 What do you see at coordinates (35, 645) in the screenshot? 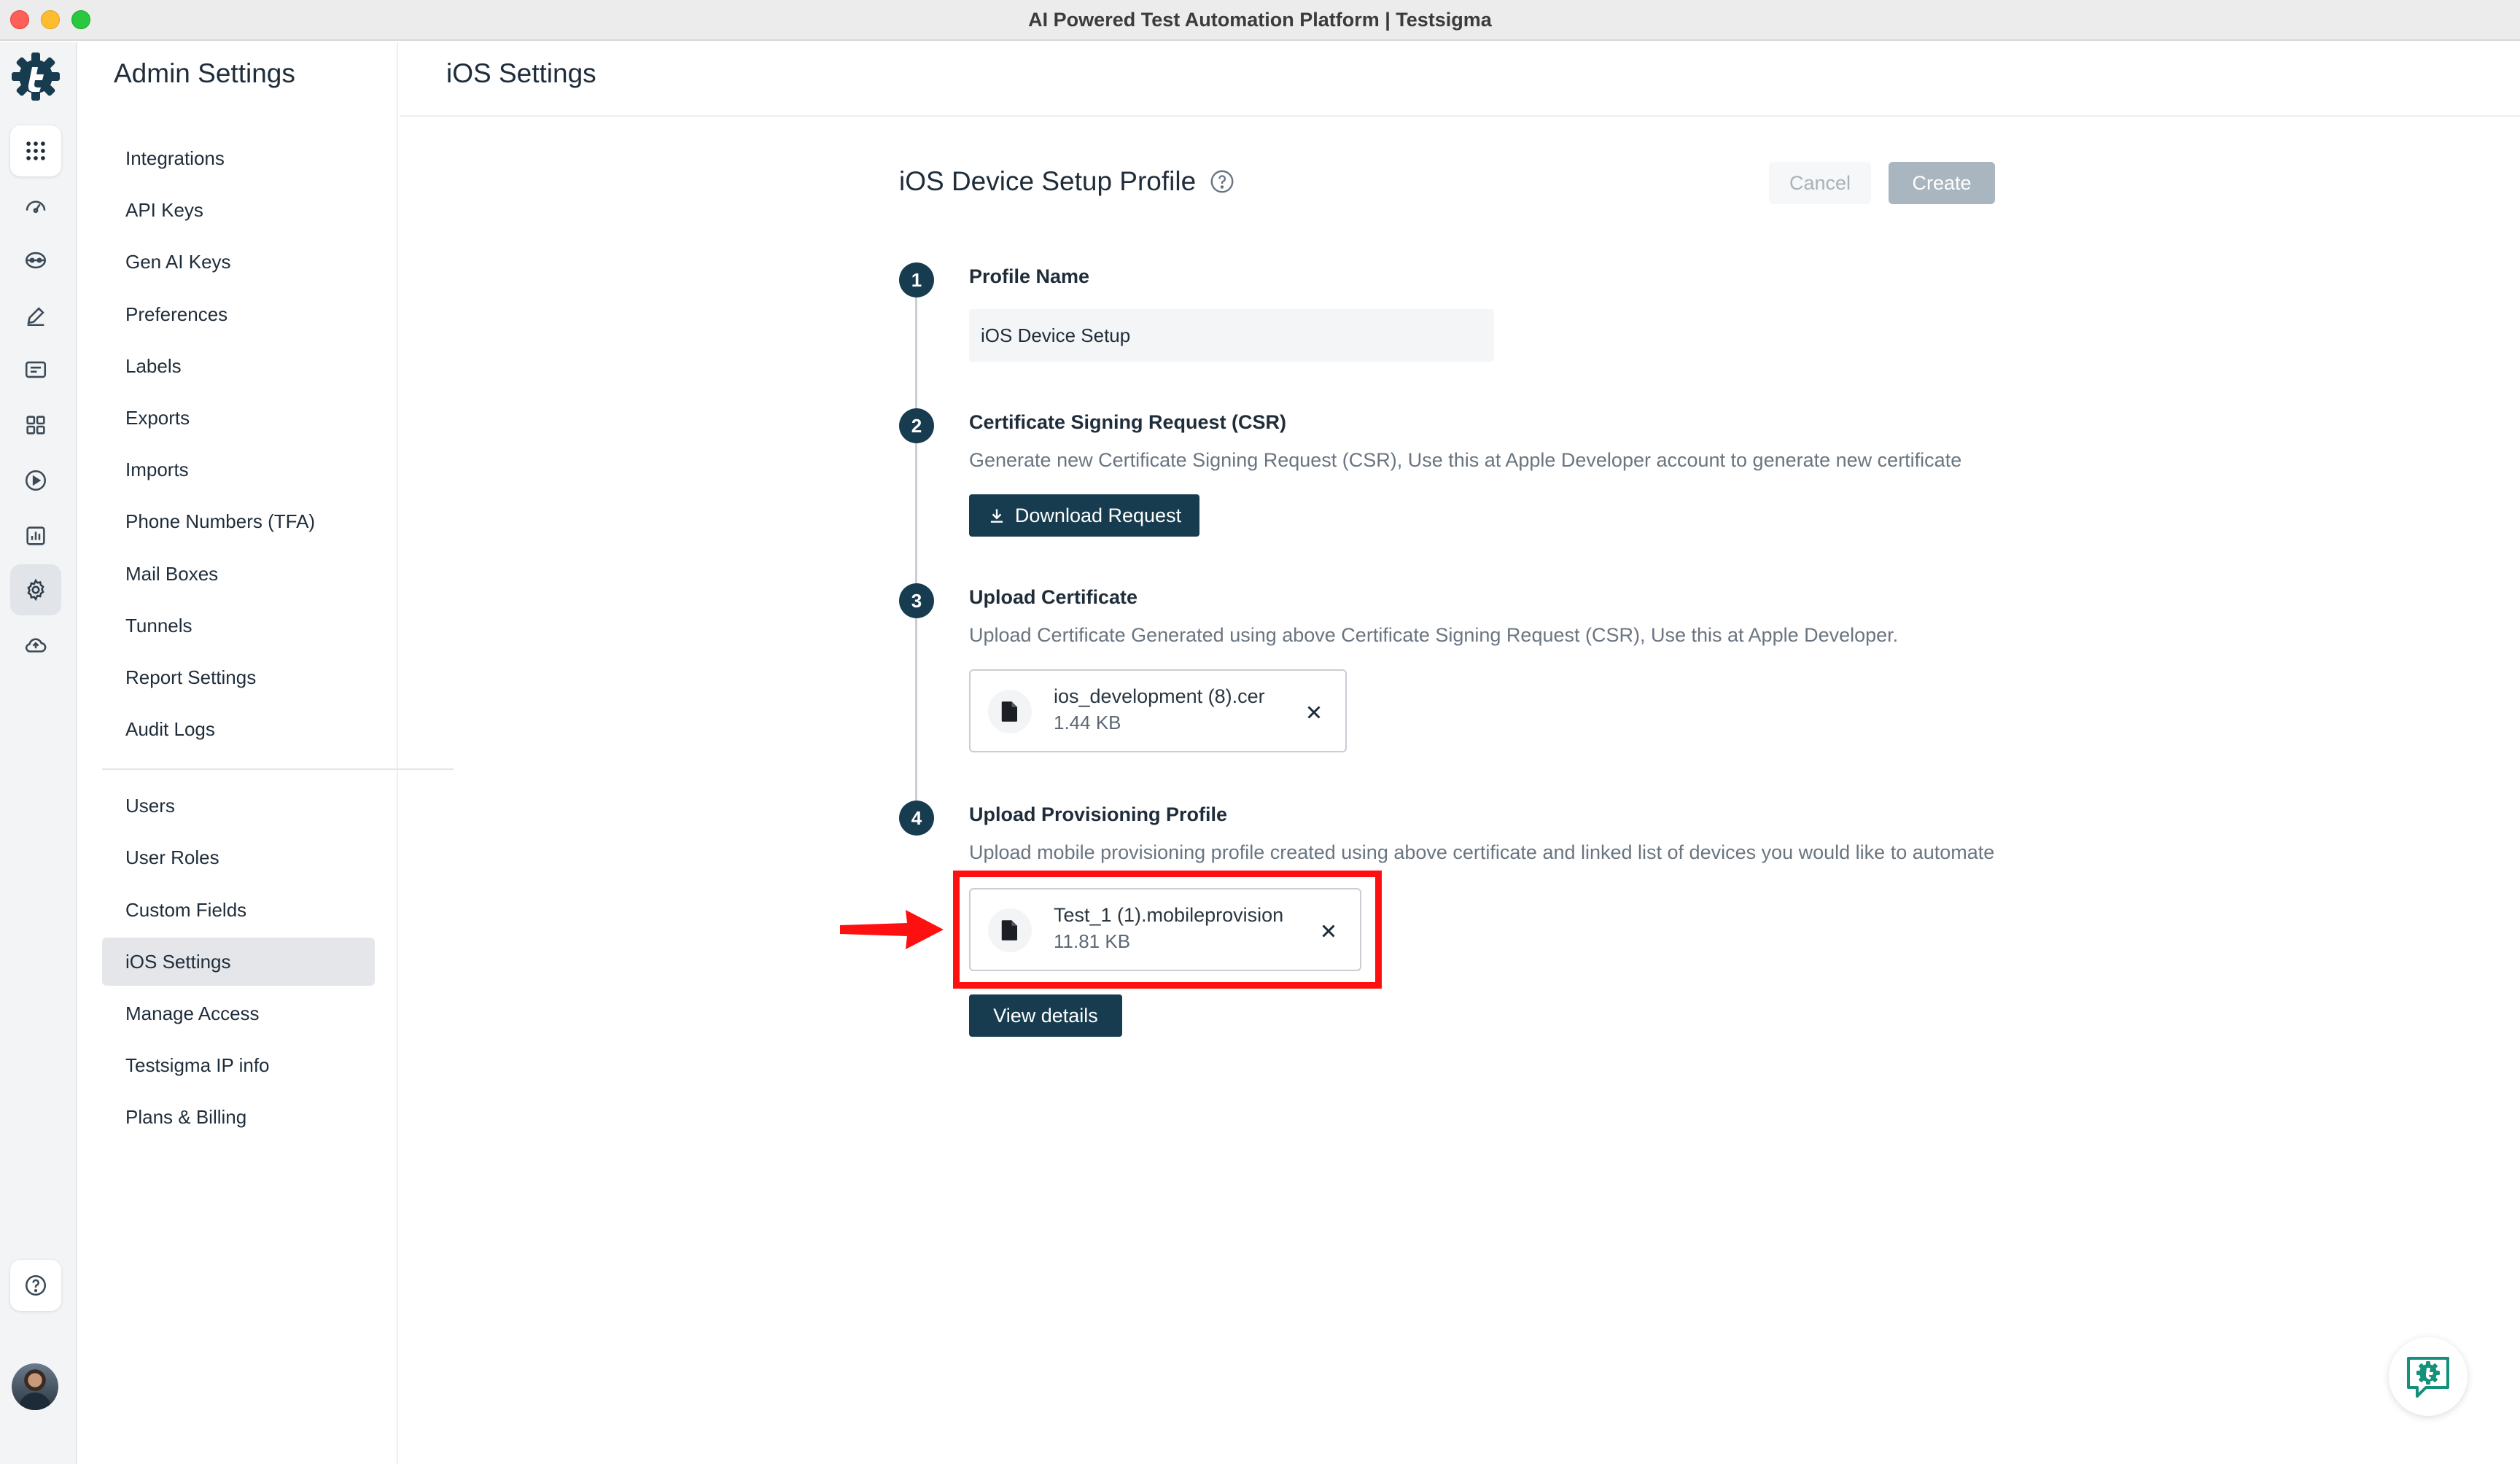
I see `cloud-icon` at bounding box center [35, 645].